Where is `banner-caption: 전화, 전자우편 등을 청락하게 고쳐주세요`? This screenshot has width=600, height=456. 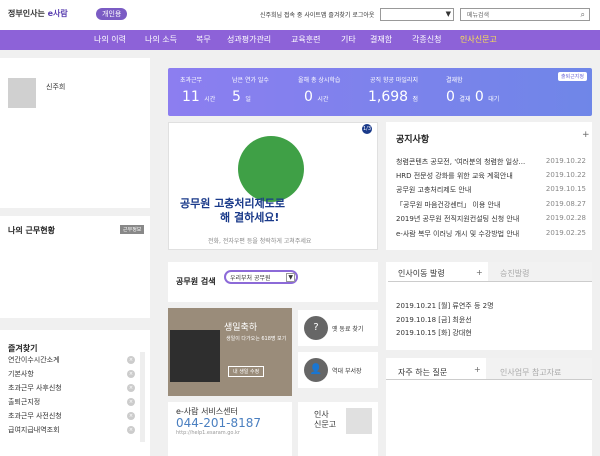 banner-caption: 전화, 전자우편 등을 청락하게 고쳐주세요 is located at coordinates (260, 241).